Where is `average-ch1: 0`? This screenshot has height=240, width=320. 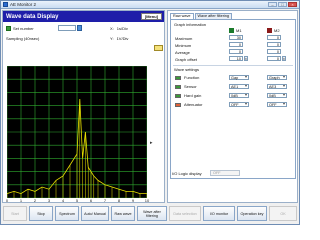 average-ch1: 0 is located at coordinates (236, 51).